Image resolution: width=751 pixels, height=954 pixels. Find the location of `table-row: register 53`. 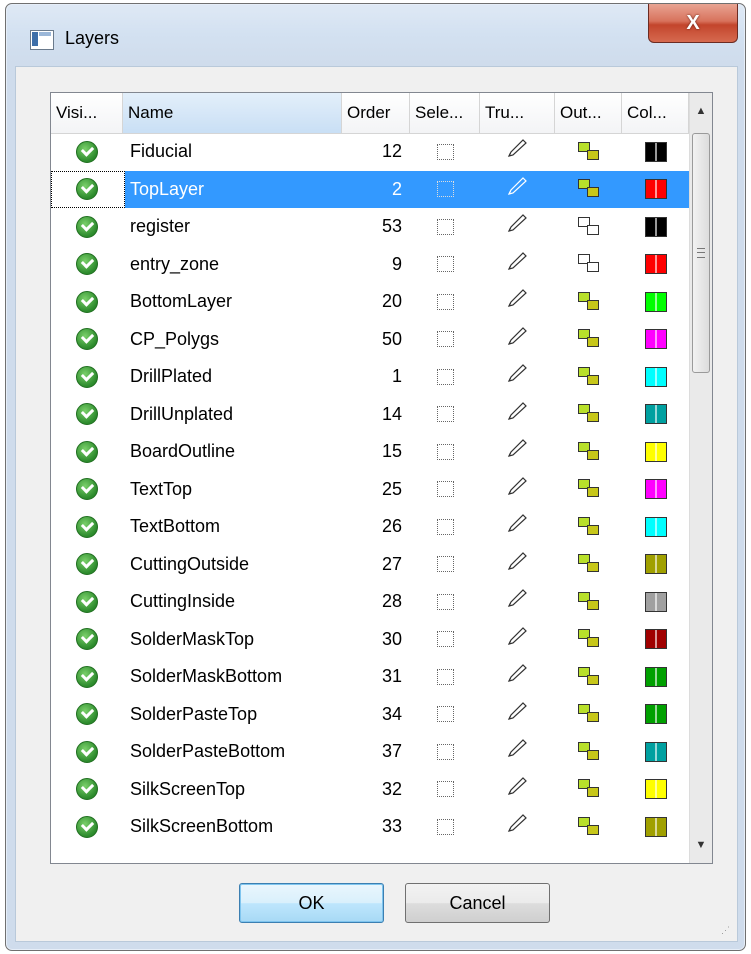

table-row: register 53 is located at coordinates (370, 227).